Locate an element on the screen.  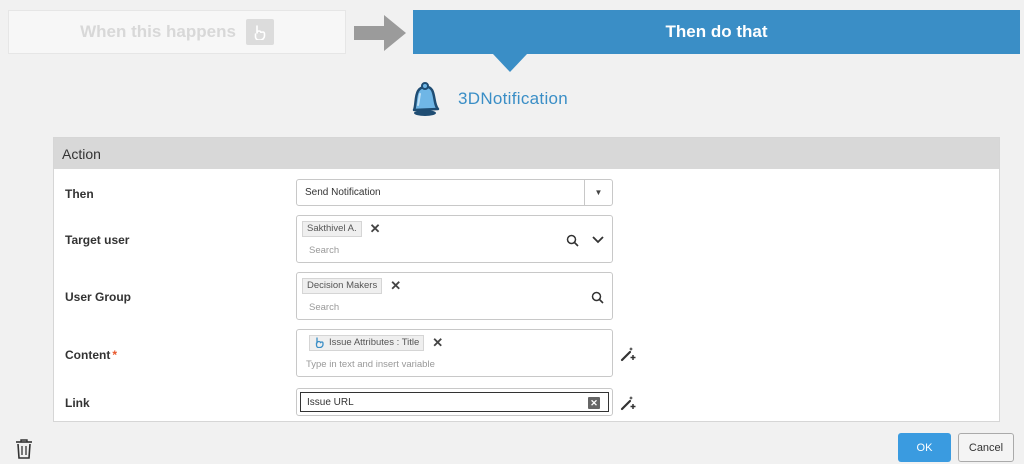
chip-tag: Issue Attributes : Title is located at coordinates (367, 342).